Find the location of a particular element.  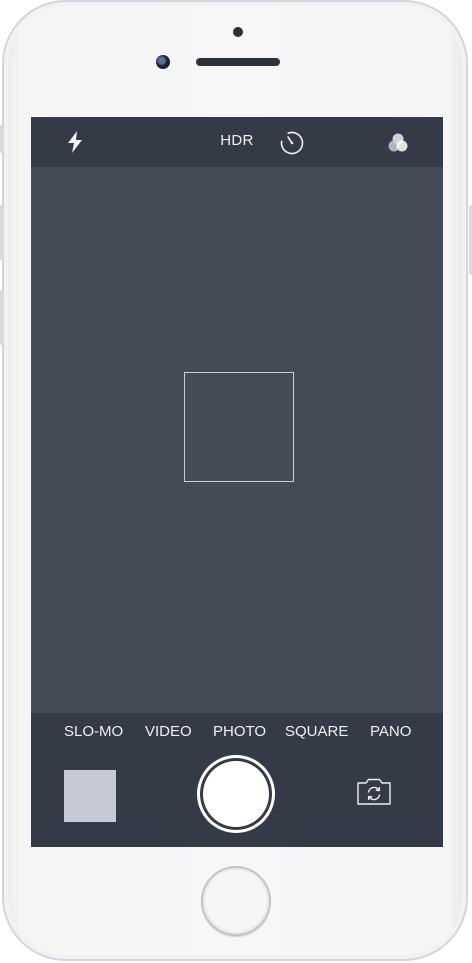

front-camera is located at coordinates (163, 62).